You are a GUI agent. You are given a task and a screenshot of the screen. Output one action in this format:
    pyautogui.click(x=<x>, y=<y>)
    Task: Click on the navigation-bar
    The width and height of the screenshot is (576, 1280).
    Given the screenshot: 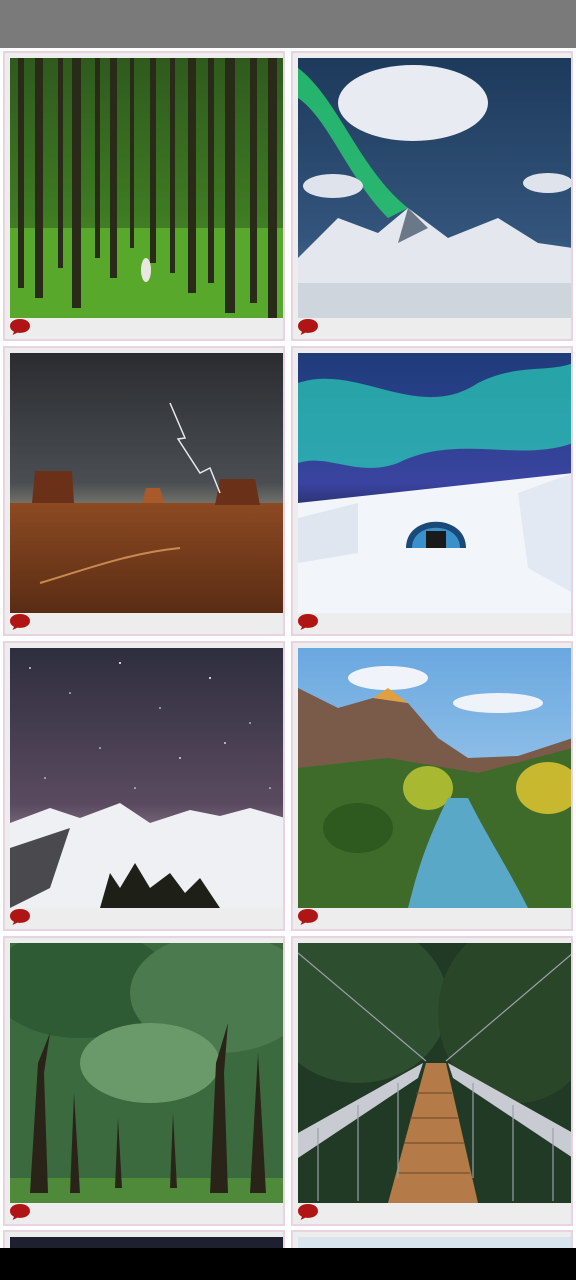 What is the action you would take?
    pyautogui.click(x=288, y=1264)
    